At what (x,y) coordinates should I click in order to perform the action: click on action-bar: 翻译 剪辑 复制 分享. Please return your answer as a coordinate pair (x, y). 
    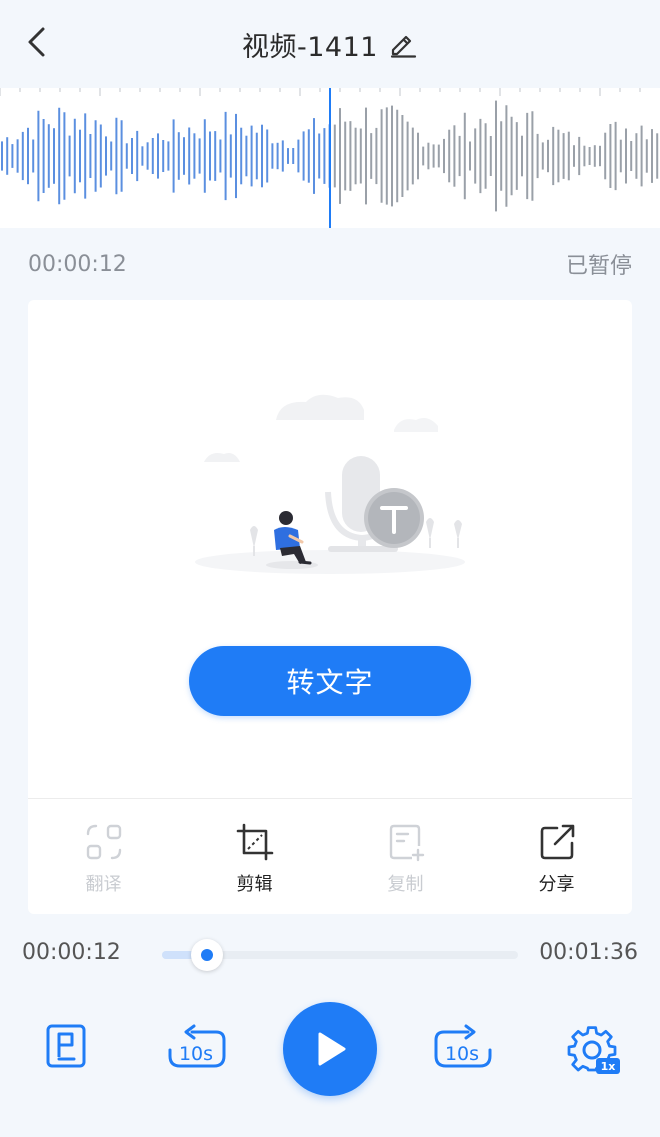
    Looking at the image, I should click on (330, 862).